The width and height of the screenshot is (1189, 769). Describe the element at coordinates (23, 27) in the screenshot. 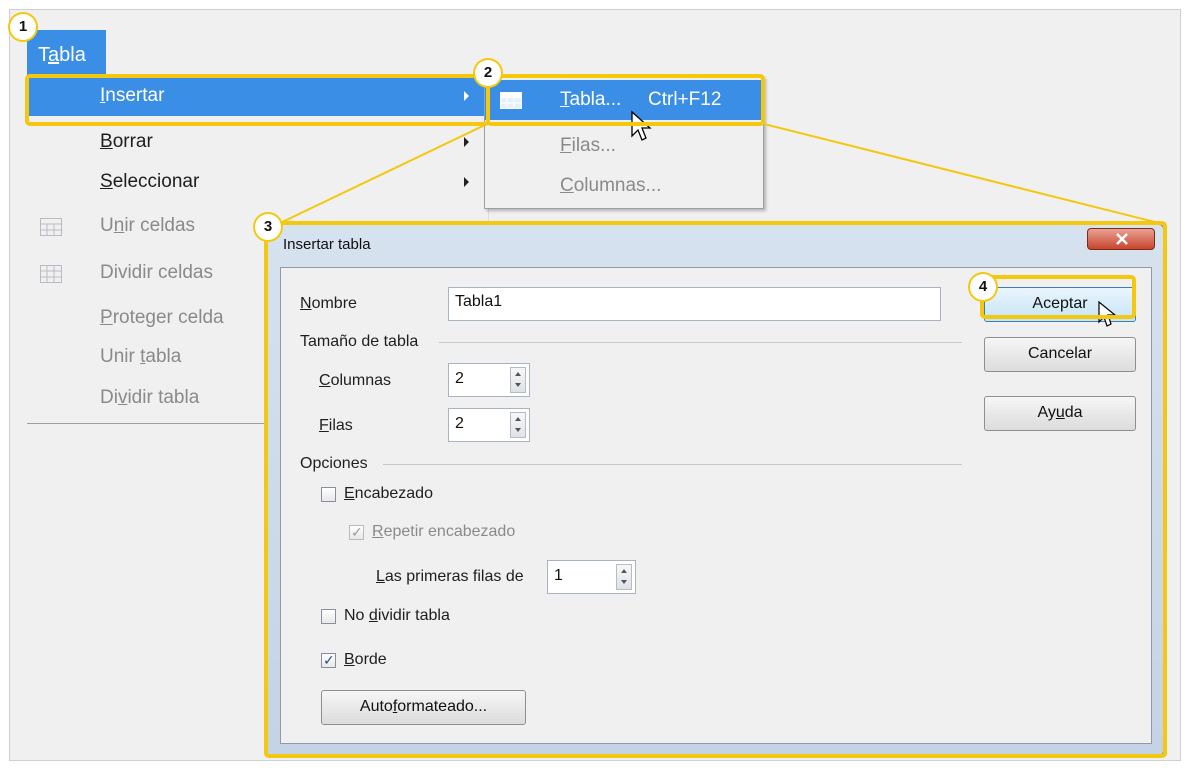

I see `step-badge-1: 1` at that location.